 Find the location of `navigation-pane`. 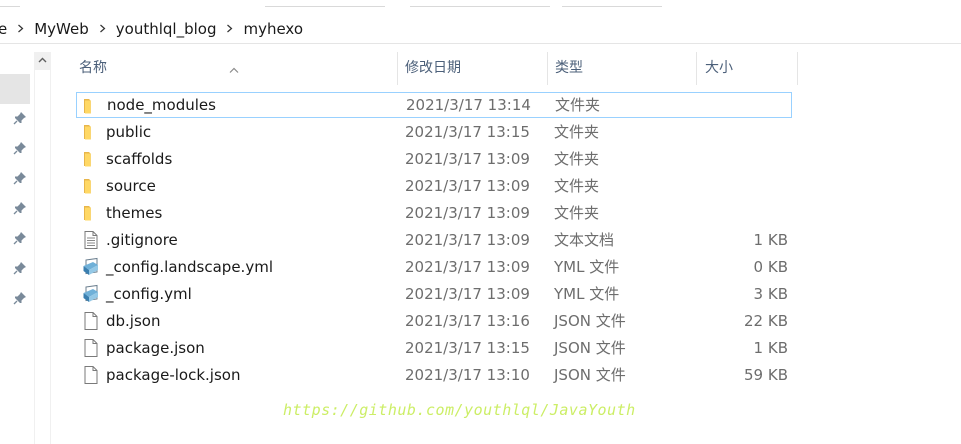

navigation-pane is located at coordinates (17, 244).